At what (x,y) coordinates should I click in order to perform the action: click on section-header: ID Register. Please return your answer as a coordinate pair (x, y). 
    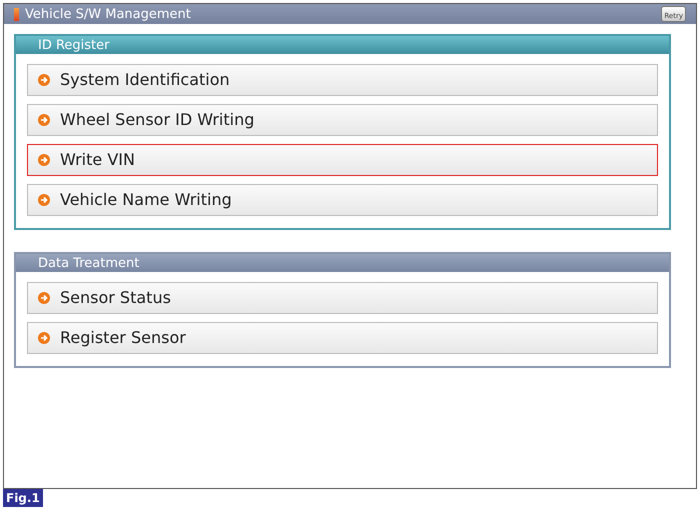
    Looking at the image, I should click on (342, 45).